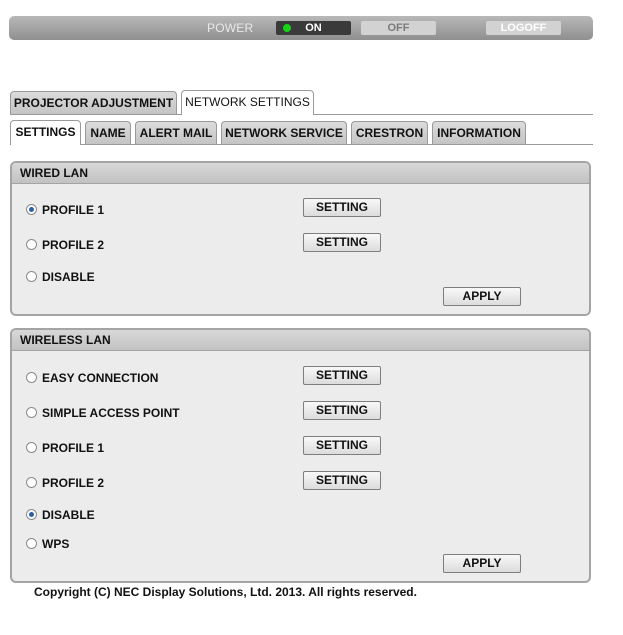  What do you see at coordinates (31, 412) in the screenshot?
I see `wireless-simple-access-point-radio` at bounding box center [31, 412].